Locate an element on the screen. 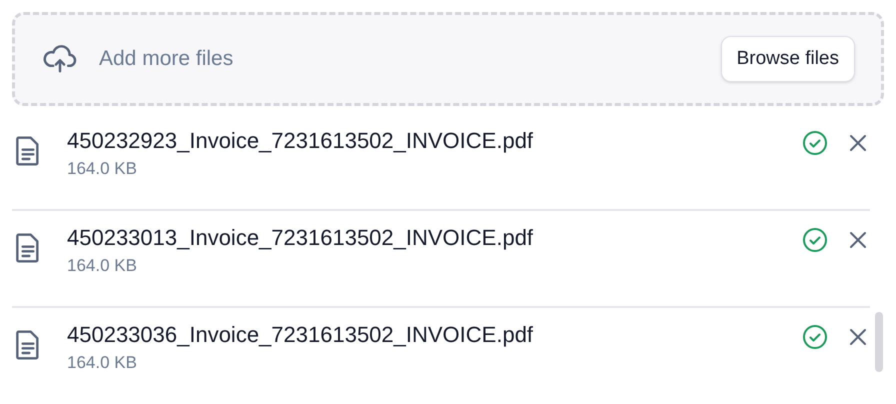 This screenshot has width=896, height=404. dropzone-label: Add more files is located at coordinates (166, 59).